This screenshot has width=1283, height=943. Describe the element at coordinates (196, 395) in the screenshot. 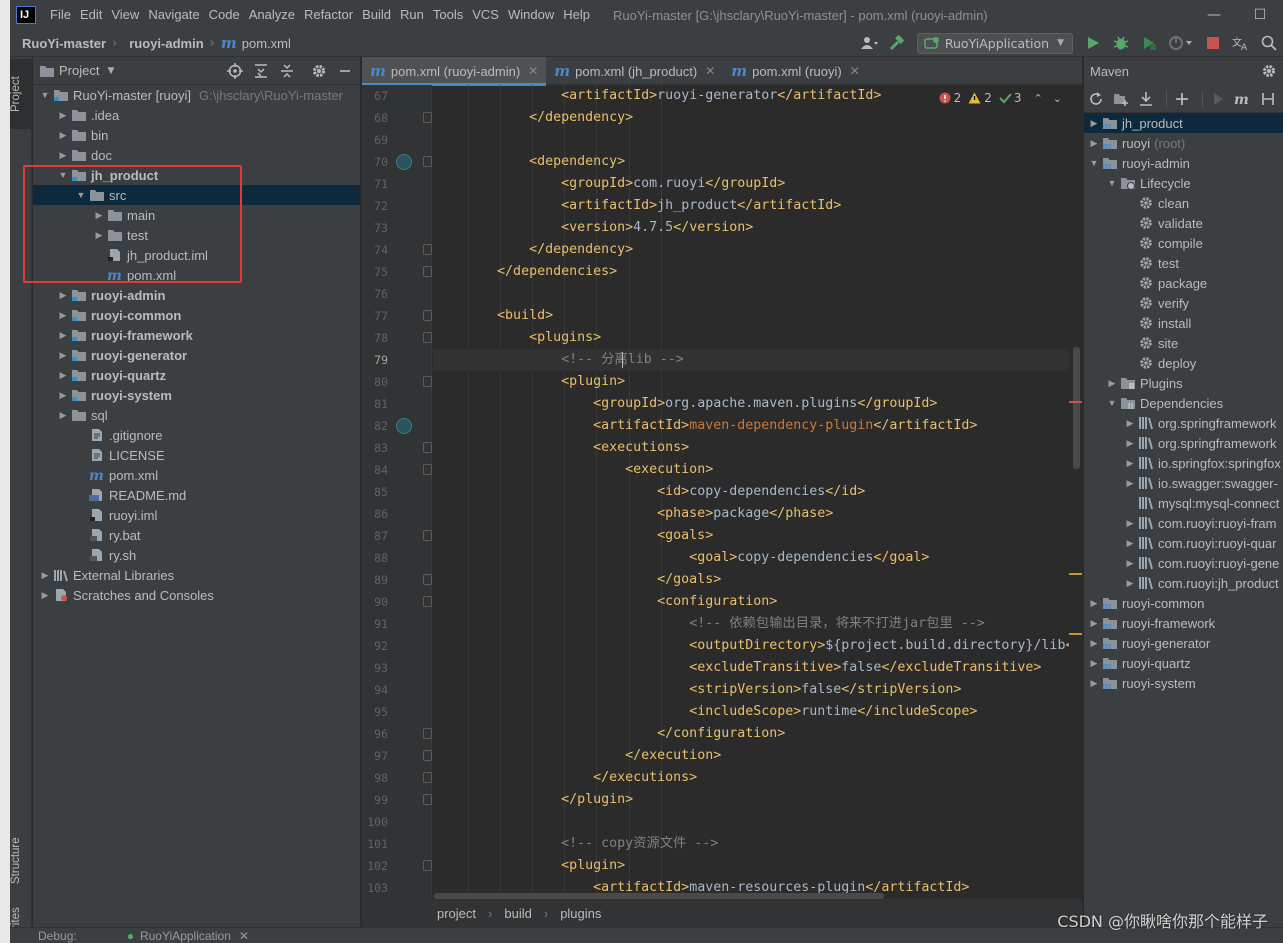

I see `project-tree-item: ▶ ruoyi-system` at that location.